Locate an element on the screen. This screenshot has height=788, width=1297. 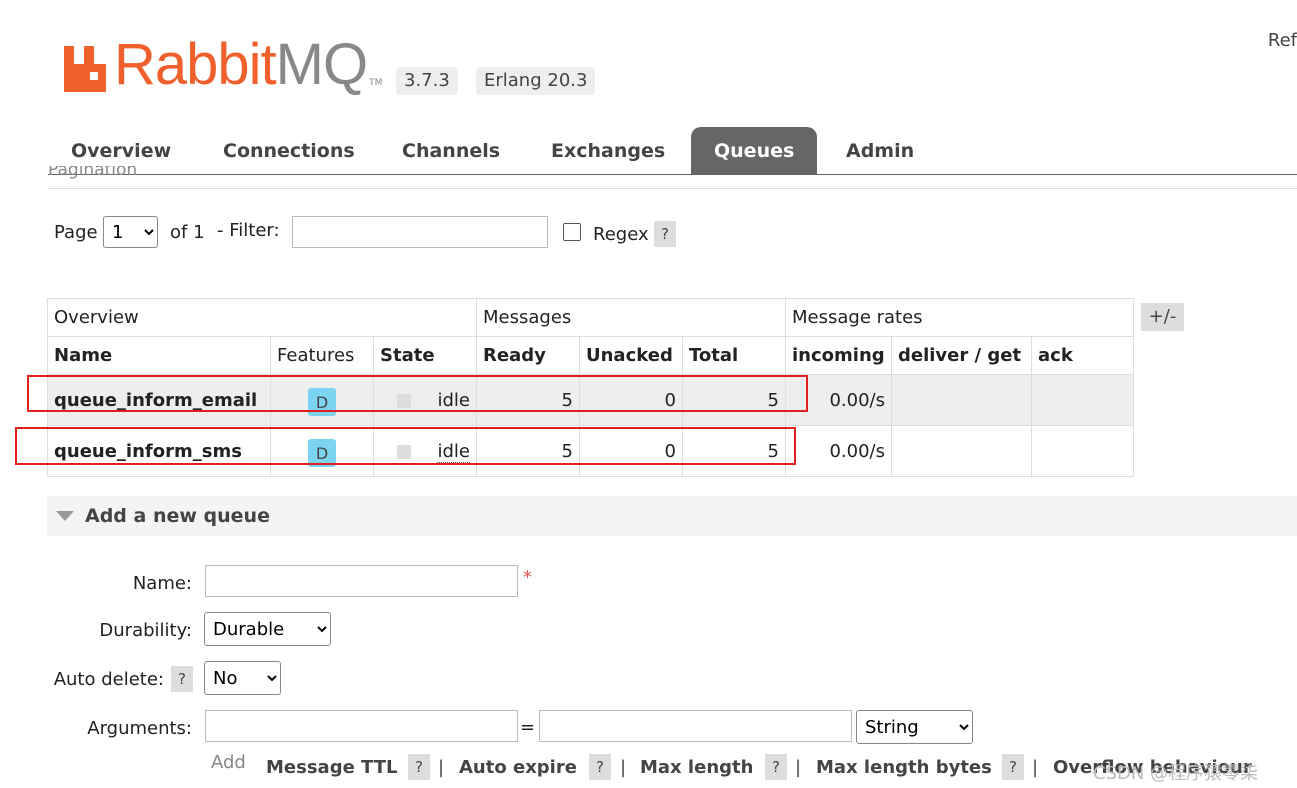
arguments-label: Arguments: is located at coordinates (139, 728).